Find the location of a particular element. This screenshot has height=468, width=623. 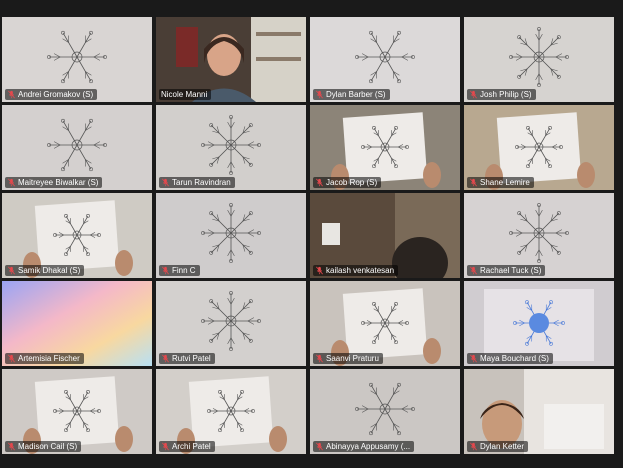

participant-nameplate: Dylan Ketter is located at coordinates (498, 446).